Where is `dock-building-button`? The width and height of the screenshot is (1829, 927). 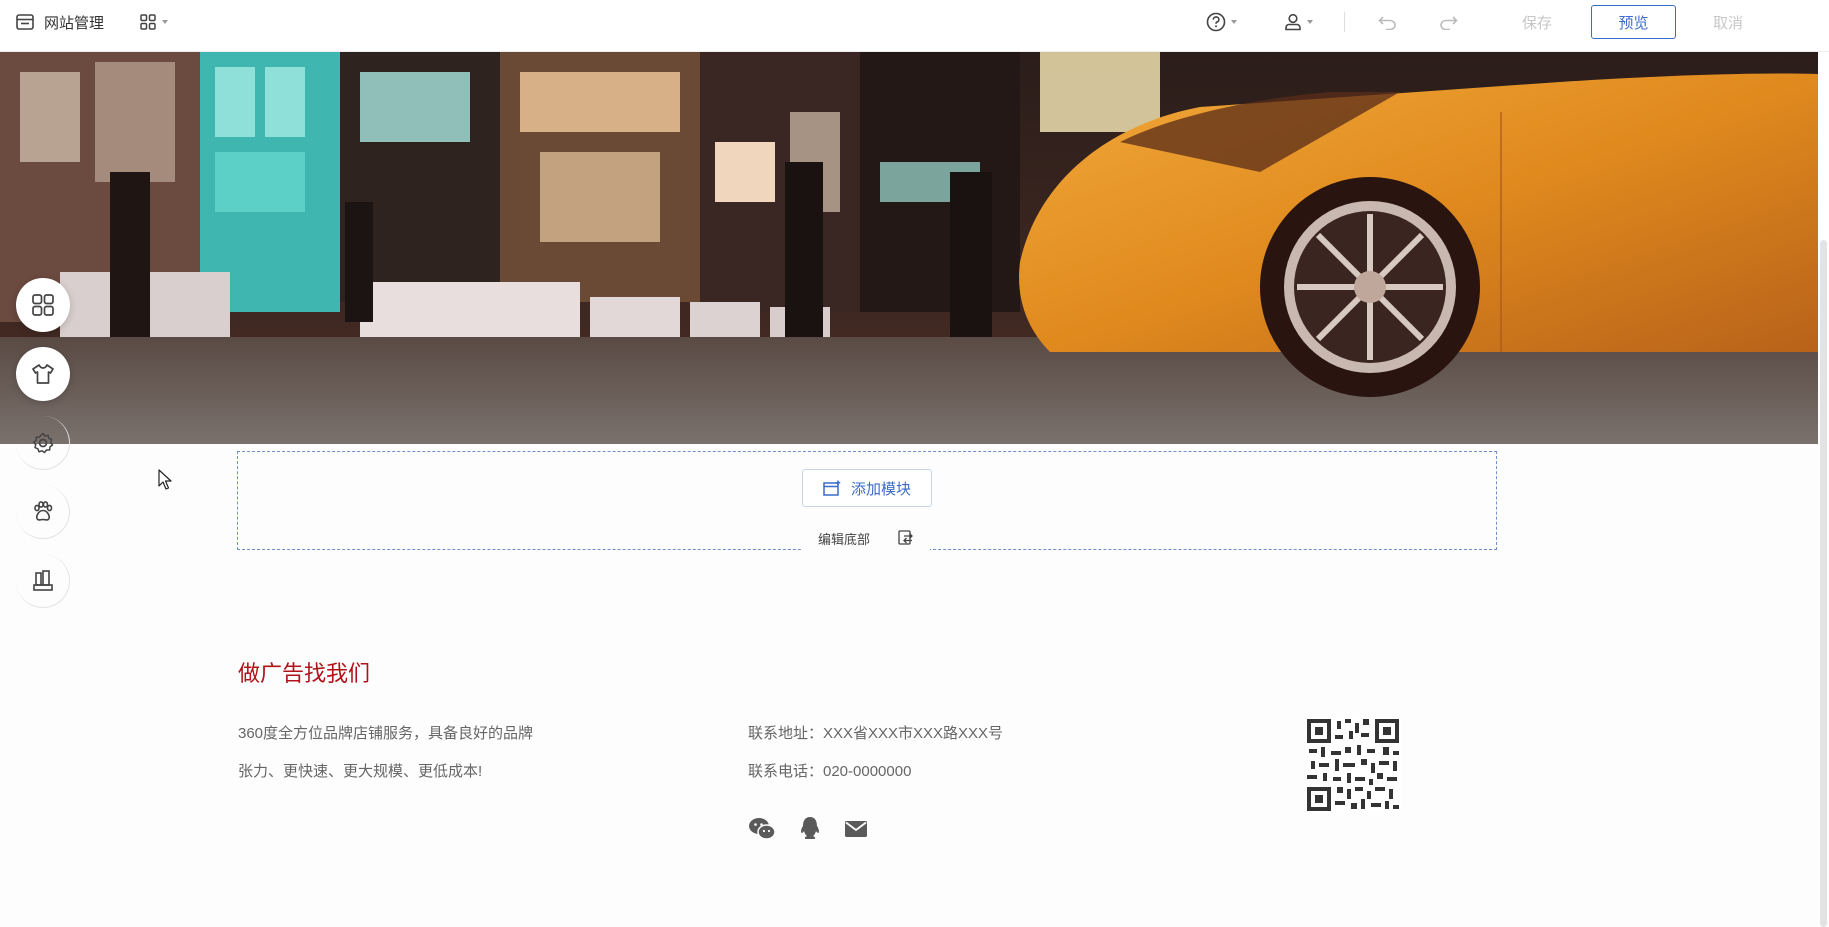 dock-building-button is located at coordinates (43, 581).